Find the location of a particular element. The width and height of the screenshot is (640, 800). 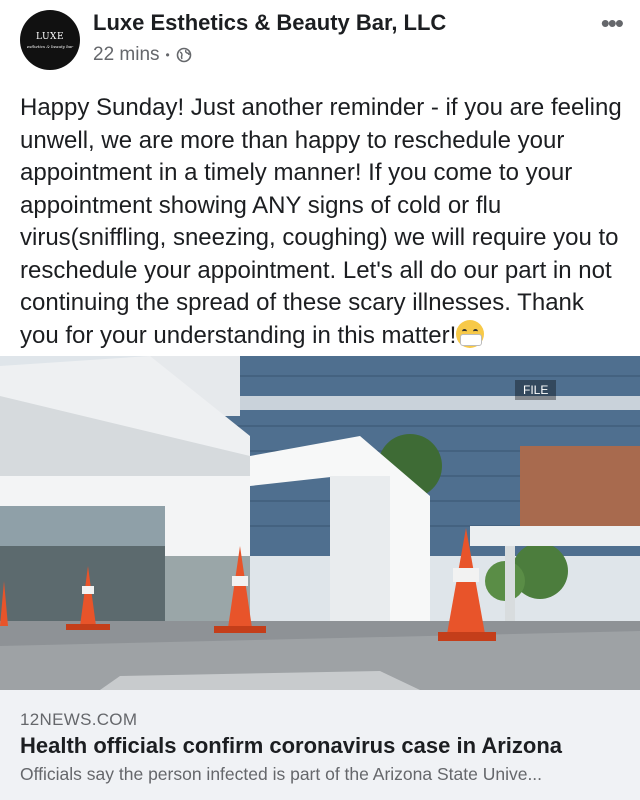

globe-icon is located at coordinates (184, 55).